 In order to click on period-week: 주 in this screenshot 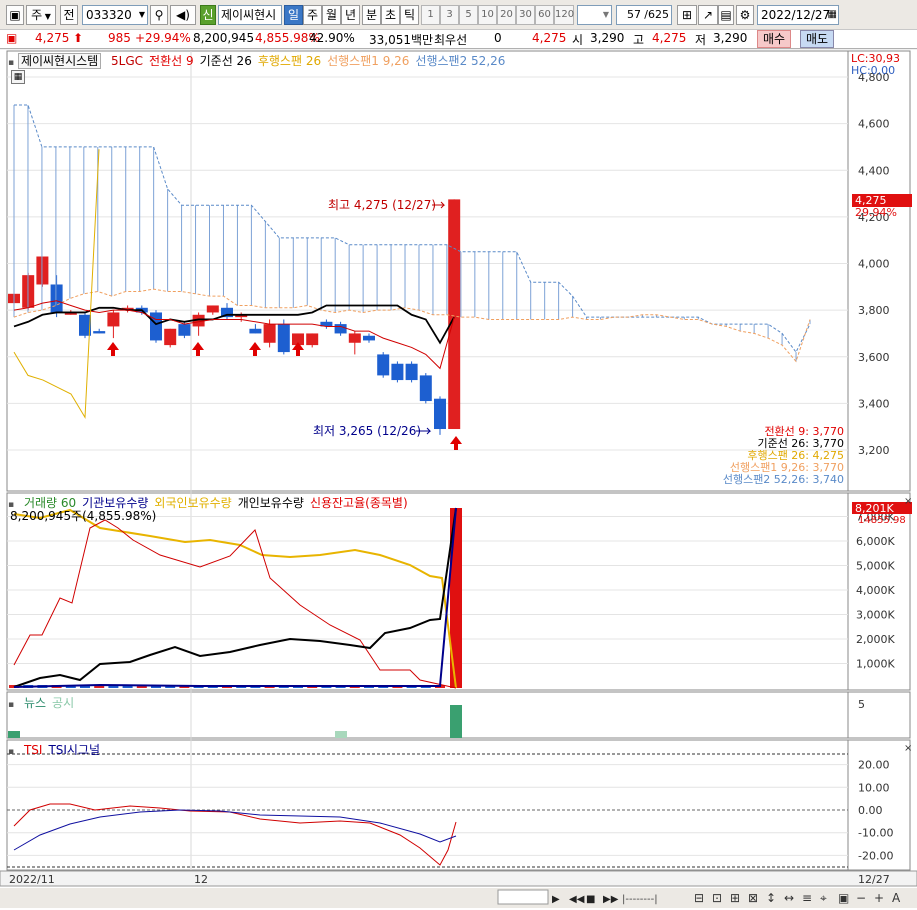, I will do `click(312, 15)`.